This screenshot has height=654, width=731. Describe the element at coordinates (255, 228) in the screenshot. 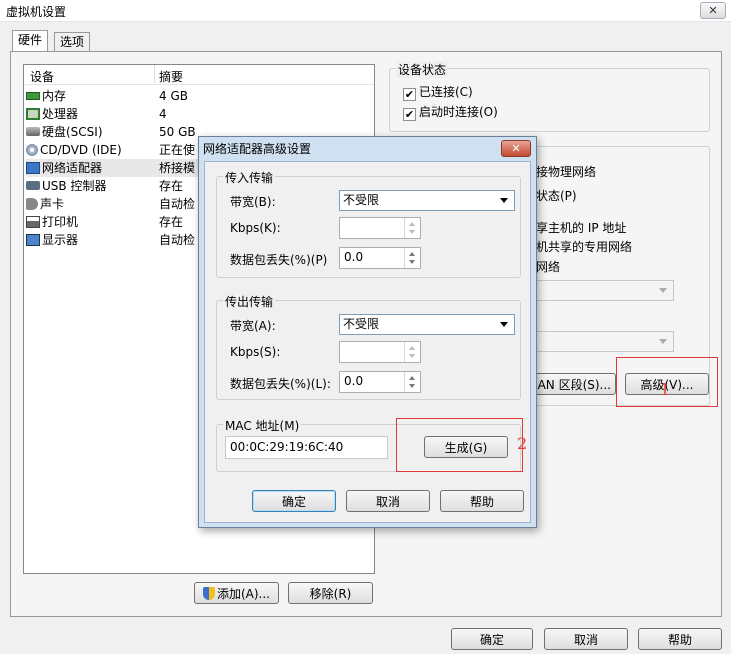

I see `incoming-kbps-label: Kbps(K):` at that location.